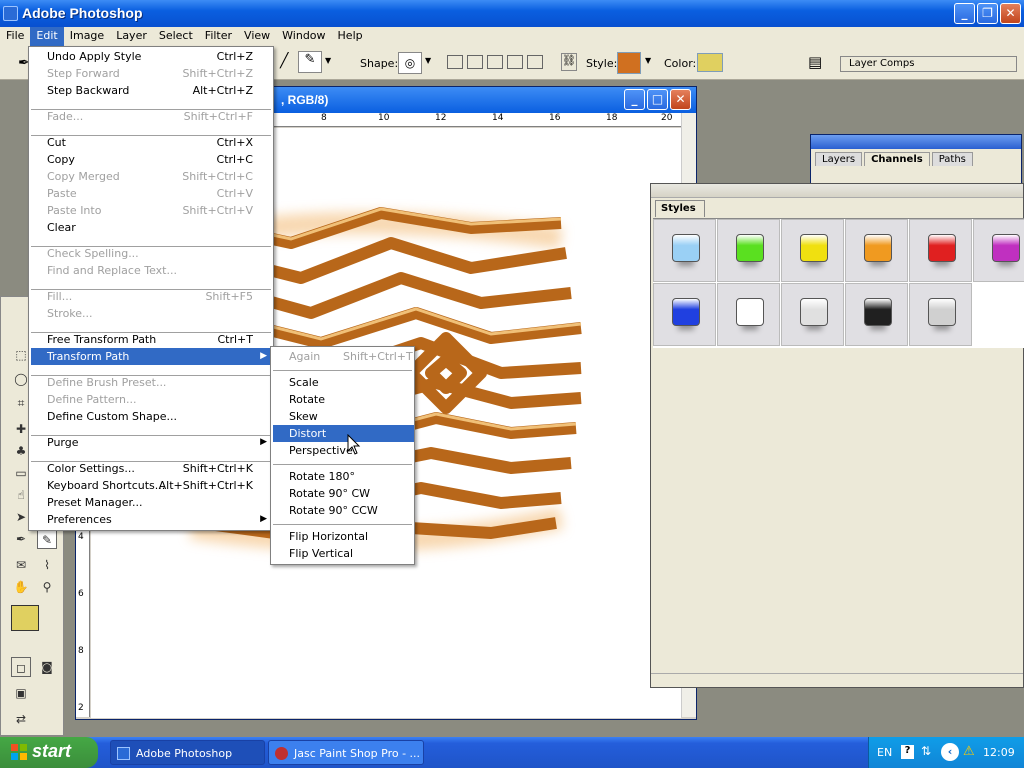  I want to click on menu-item-label: Rotate 180°, so click(322, 476).